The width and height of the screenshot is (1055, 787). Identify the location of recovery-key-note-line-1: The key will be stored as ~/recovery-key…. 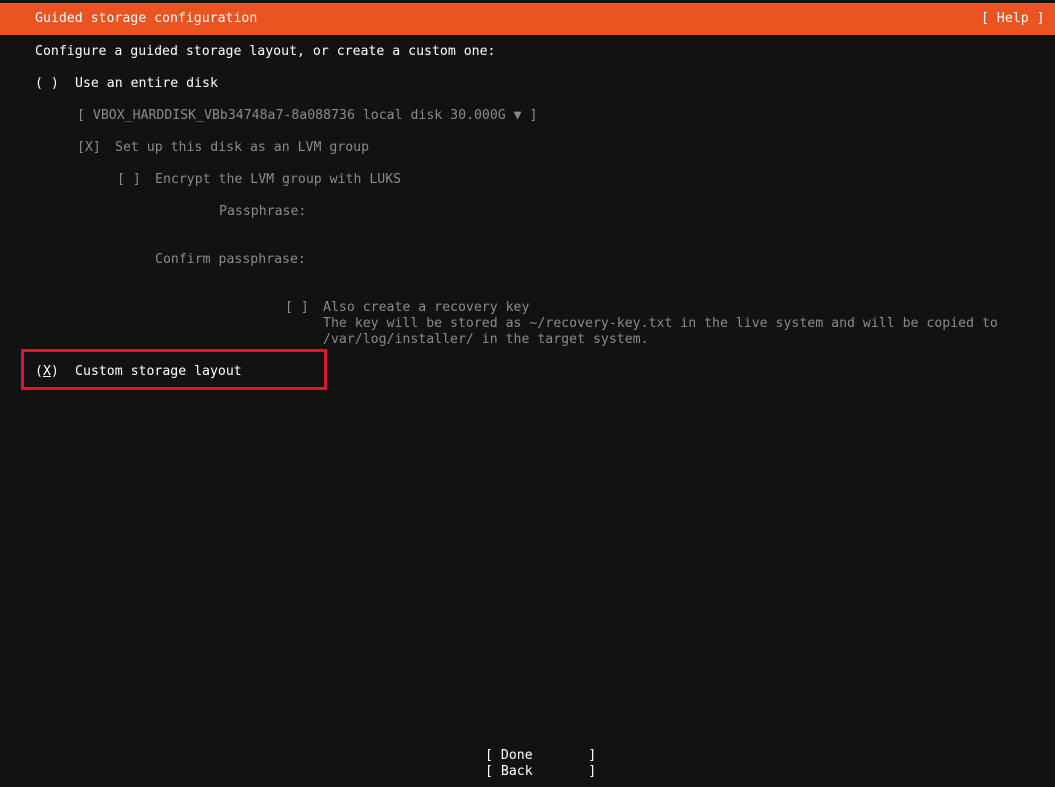
(660, 323).